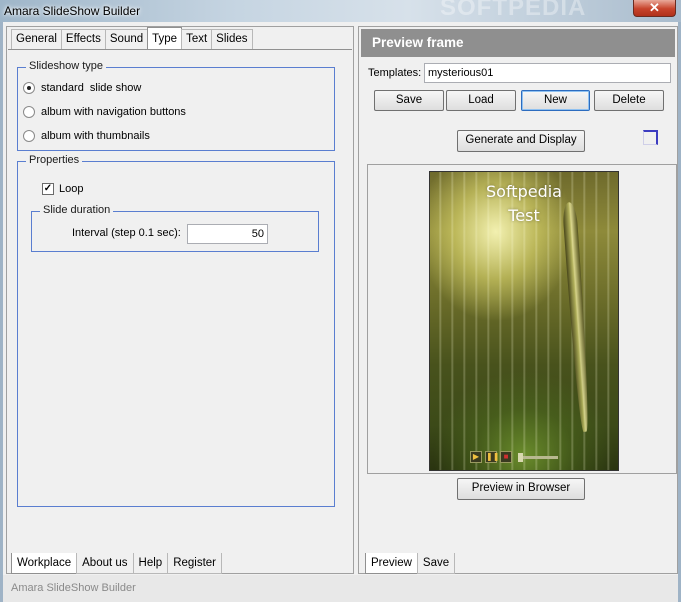 Image resolution: width=681 pixels, height=602 pixels. What do you see at coordinates (48, 189) in the screenshot?
I see `checkbox-icon: ✓` at bounding box center [48, 189].